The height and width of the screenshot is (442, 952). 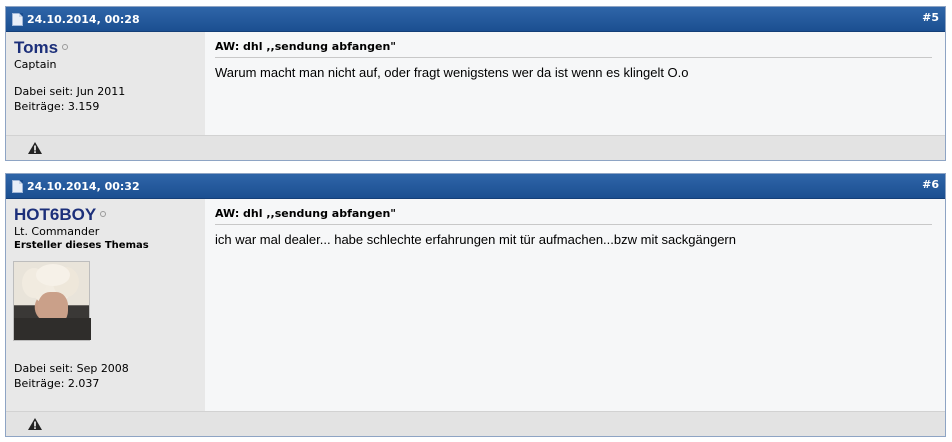 What do you see at coordinates (475, 186) in the screenshot?
I see `post-header: 24.10.2014, 00:32 #6` at bounding box center [475, 186].